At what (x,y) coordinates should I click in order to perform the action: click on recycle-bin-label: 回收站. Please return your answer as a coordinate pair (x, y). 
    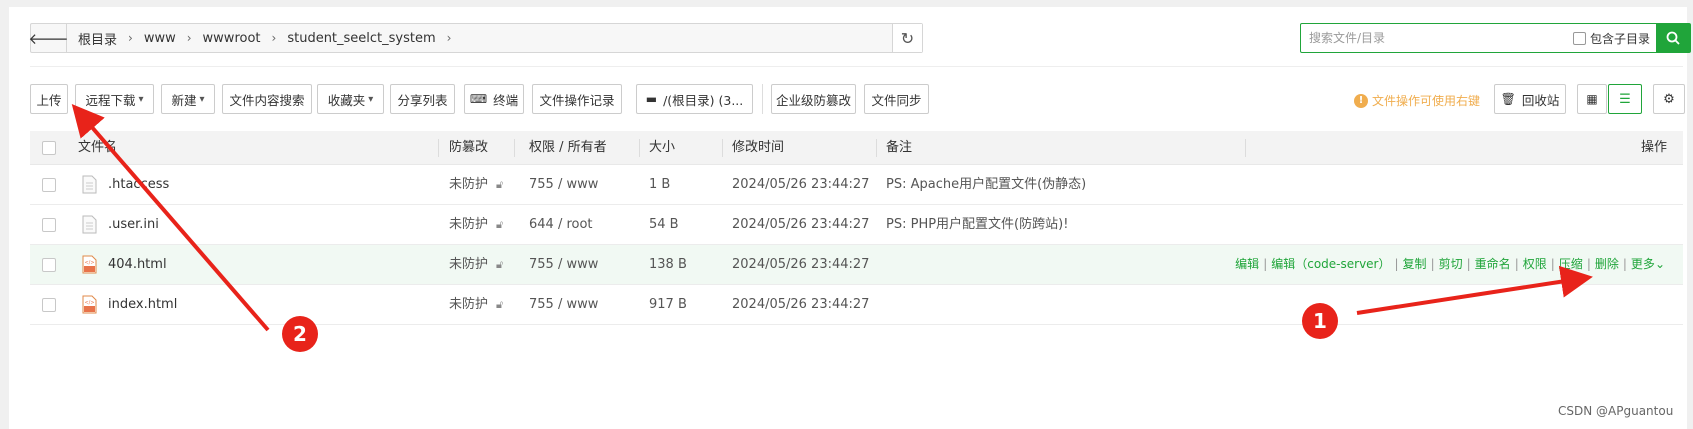
    Looking at the image, I should click on (1540, 100).